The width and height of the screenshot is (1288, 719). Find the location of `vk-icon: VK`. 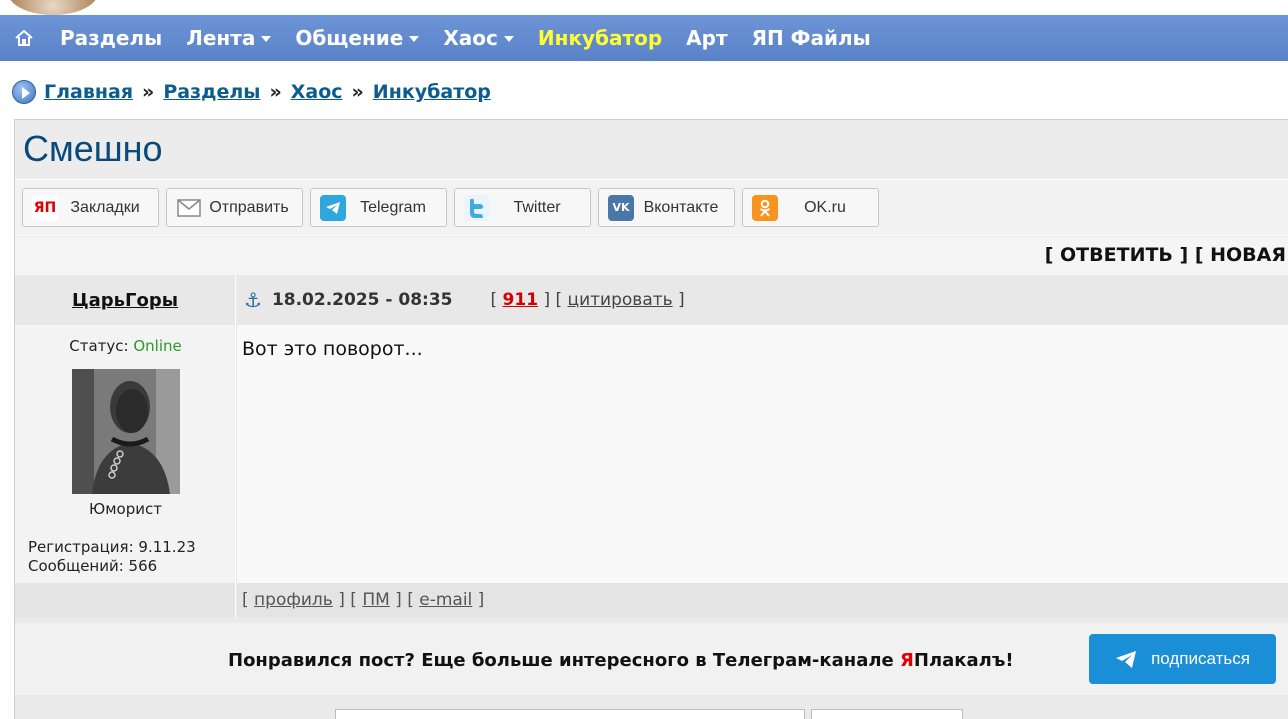

vk-icon: VK is located at coordinates (621, 207).